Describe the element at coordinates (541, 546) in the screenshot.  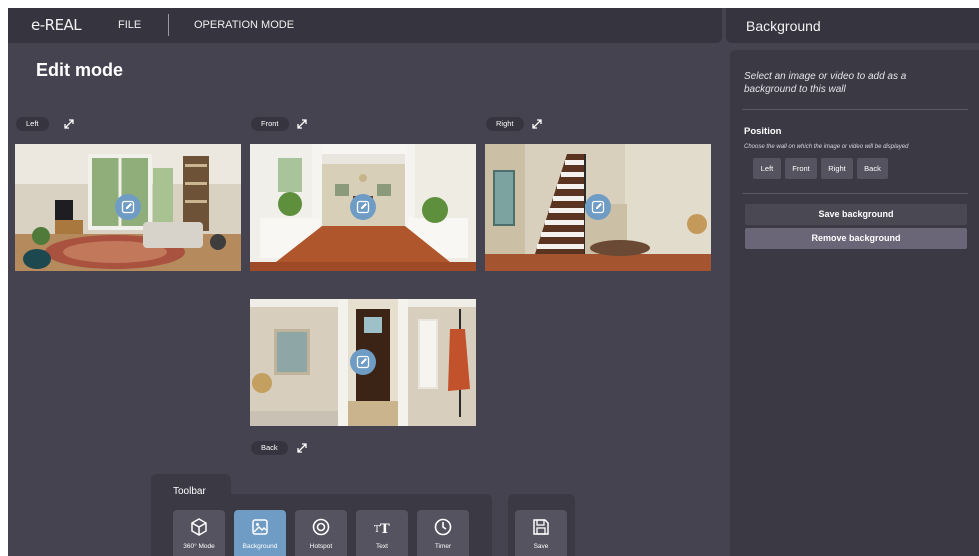
I see `tool-label: Save` at that location.